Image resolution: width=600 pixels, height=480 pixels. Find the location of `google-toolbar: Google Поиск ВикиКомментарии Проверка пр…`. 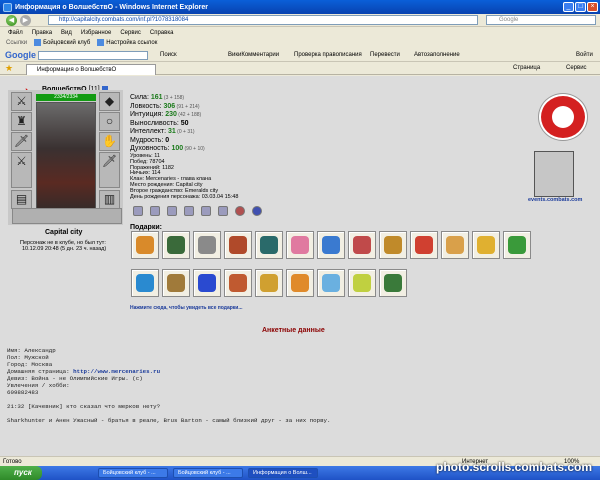

google-toolbar: Google Поиск ВикиКомментарии Проверка пр… is located at coordinates (300, 55).